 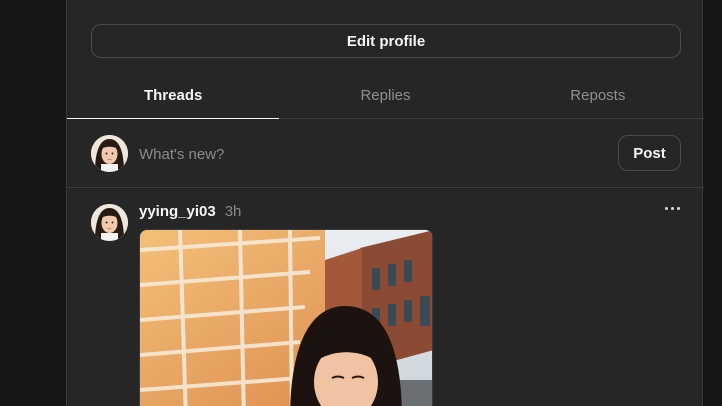 I want to click on tab-reposts: Reposts, so click(x=598, y=95).